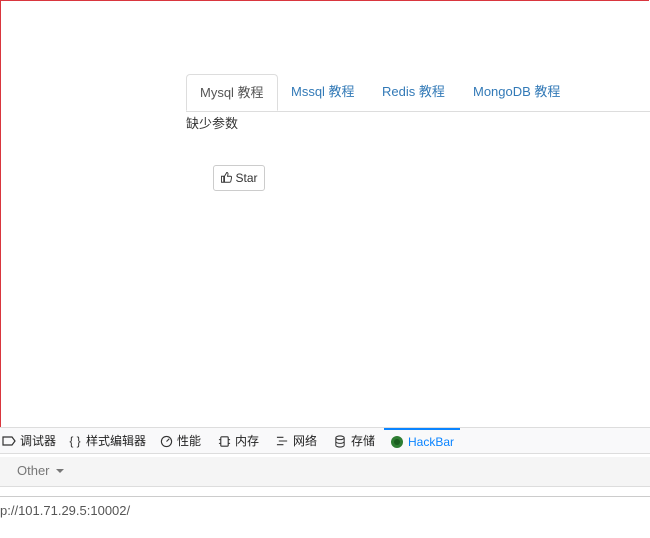  I want to click on devtools-tab-label: HackBar, so click(431, 442).